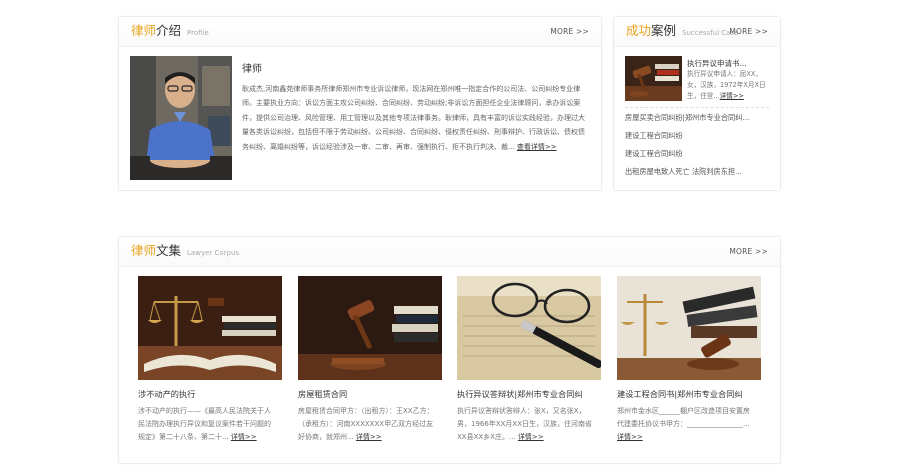 The image size is (900, 472). What do you see at coordinates (732, 96) in the screenshot?
I see `case-featured-link: 详情>>` at bounding box center [732, 96].